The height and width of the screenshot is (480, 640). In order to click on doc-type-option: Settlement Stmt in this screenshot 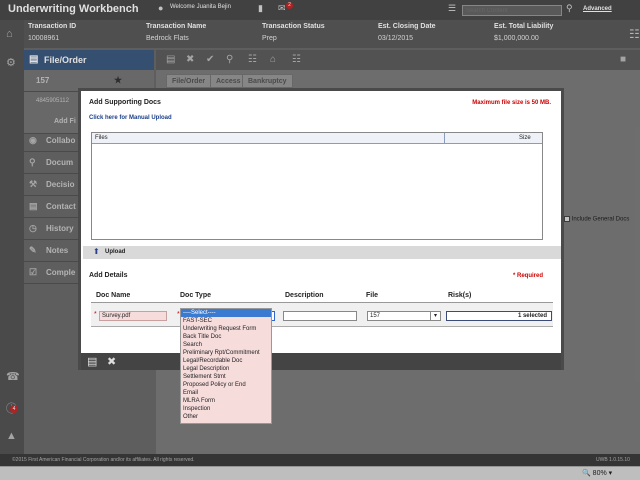, I will do `click(226, 377)`.